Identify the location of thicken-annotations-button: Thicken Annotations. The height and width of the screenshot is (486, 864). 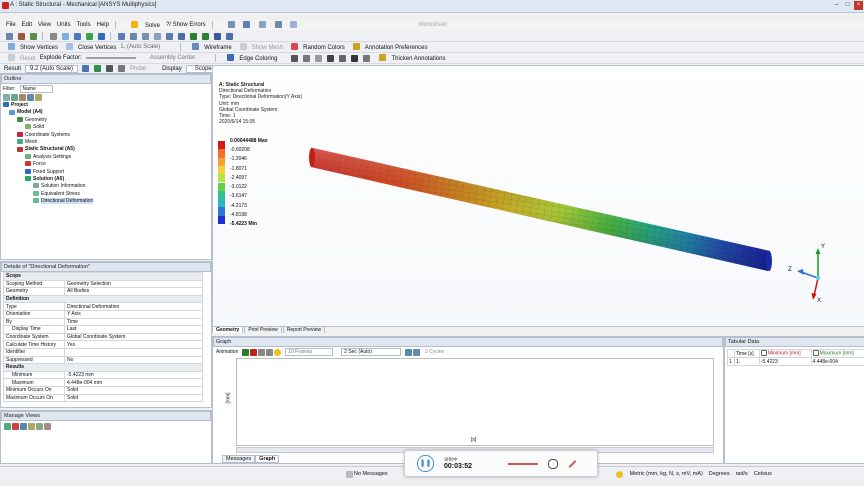
(410, 58).